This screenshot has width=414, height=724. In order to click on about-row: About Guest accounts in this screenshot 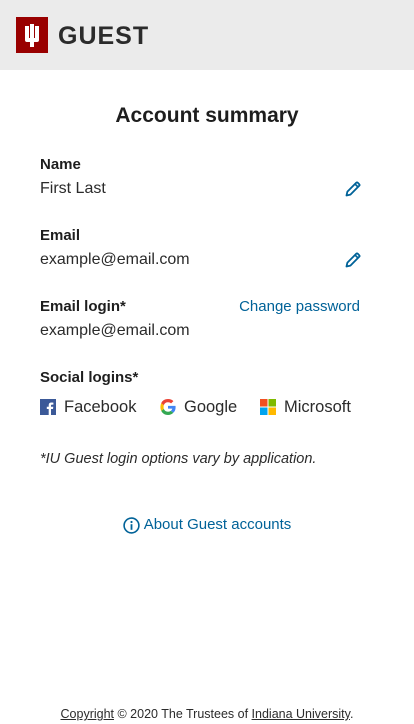, I will do `click(207, 525)`.